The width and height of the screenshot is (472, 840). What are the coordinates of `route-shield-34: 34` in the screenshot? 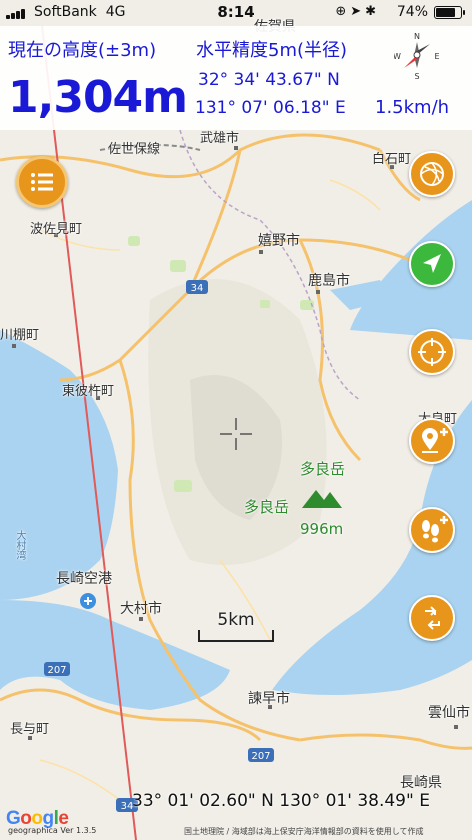 It's located at (197, 288).